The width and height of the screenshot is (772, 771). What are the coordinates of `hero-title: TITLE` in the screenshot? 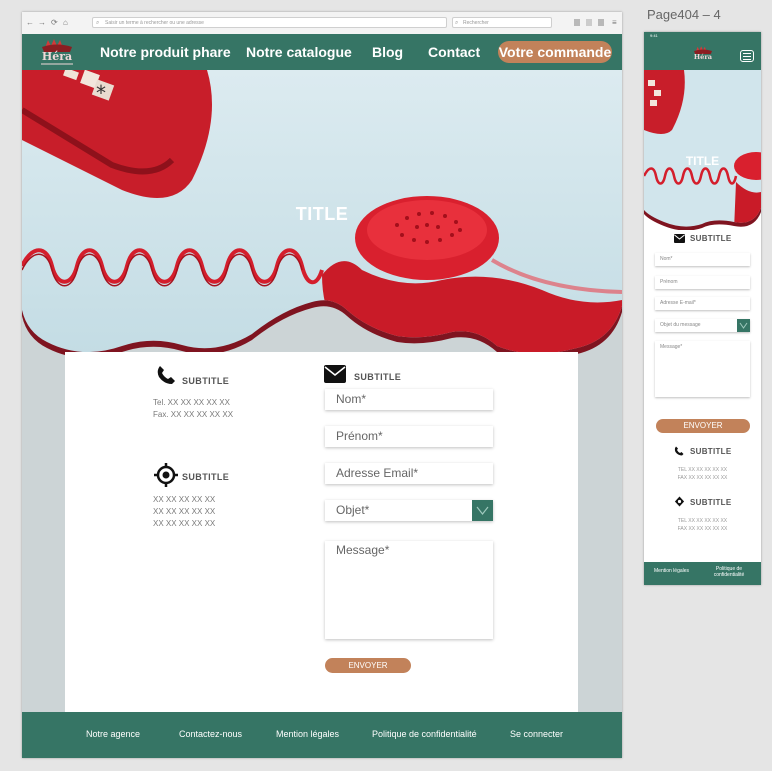 It's located at (322, 214).